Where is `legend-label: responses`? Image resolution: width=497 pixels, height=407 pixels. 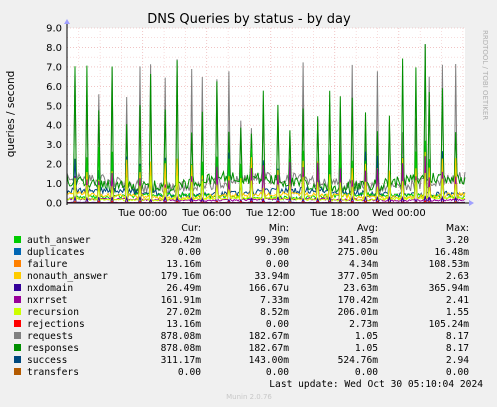
legend-label: responses is located at coordinates (53, 348).